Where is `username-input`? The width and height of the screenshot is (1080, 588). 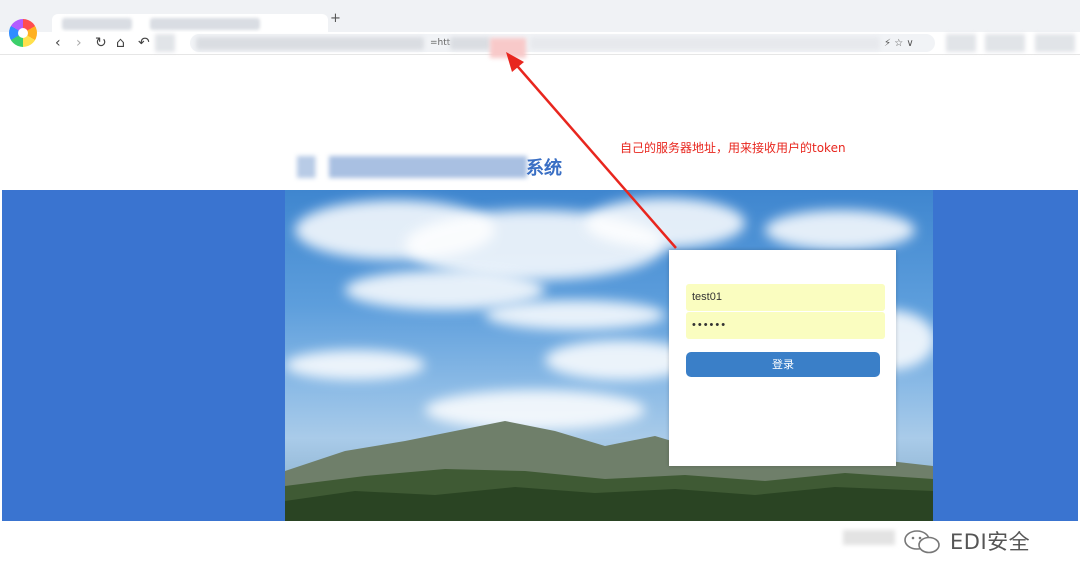 username-input is located at coordinates (785, 297).